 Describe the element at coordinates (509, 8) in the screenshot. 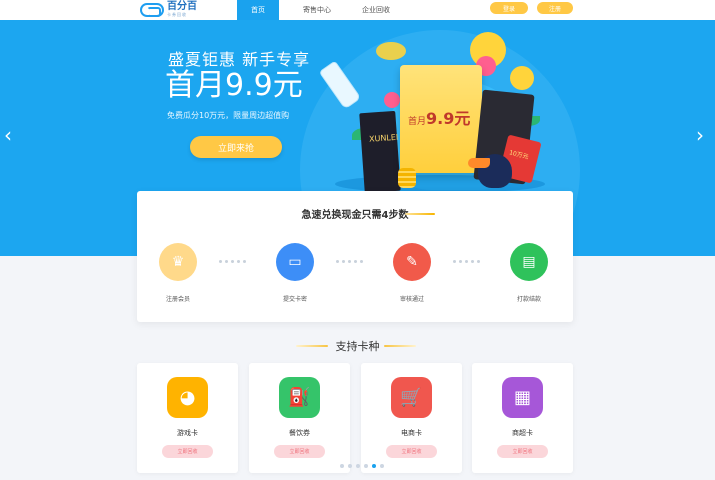

I see `login-button: 登录` at that location.